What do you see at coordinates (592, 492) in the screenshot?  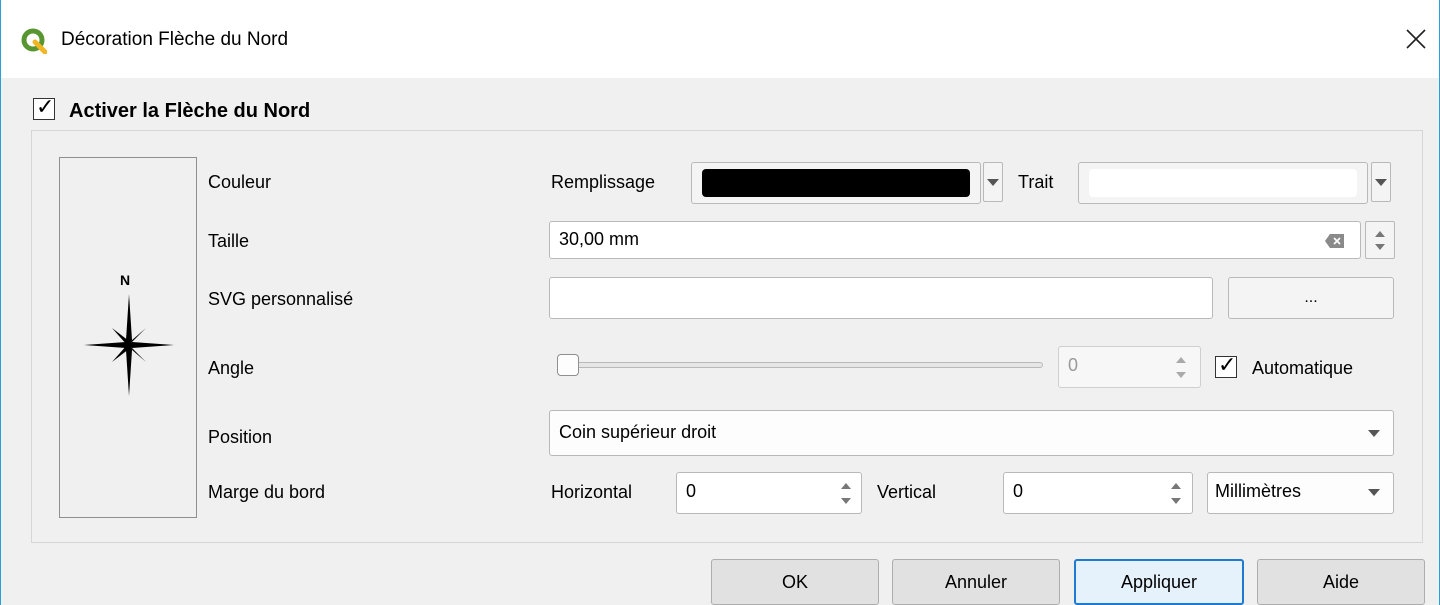 I see `horizontal-label: Horizontal` at bounding box center [592, 492].